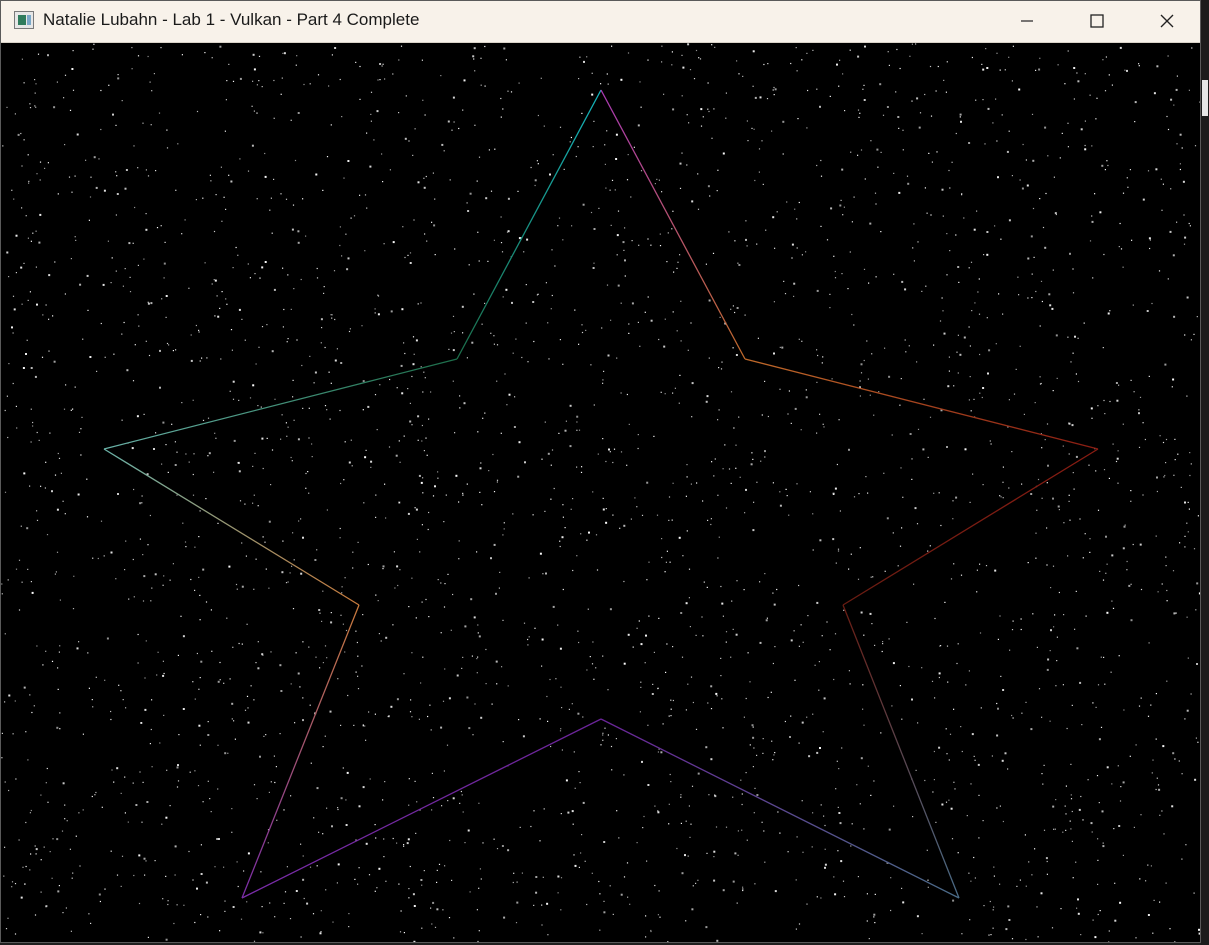  I want to click on maximize-button, so click(1097, 21).